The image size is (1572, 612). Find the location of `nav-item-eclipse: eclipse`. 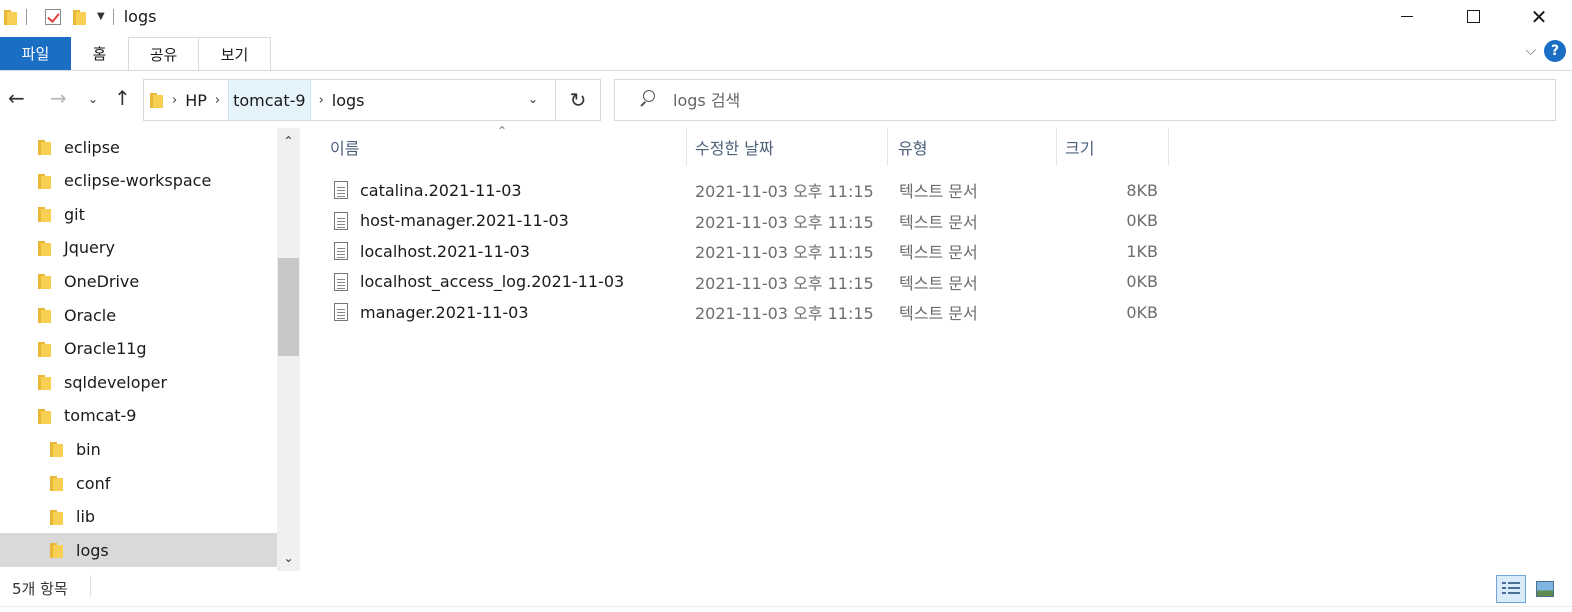

nav-item-eclipse: eclipse is located at coordinates (138, 147).